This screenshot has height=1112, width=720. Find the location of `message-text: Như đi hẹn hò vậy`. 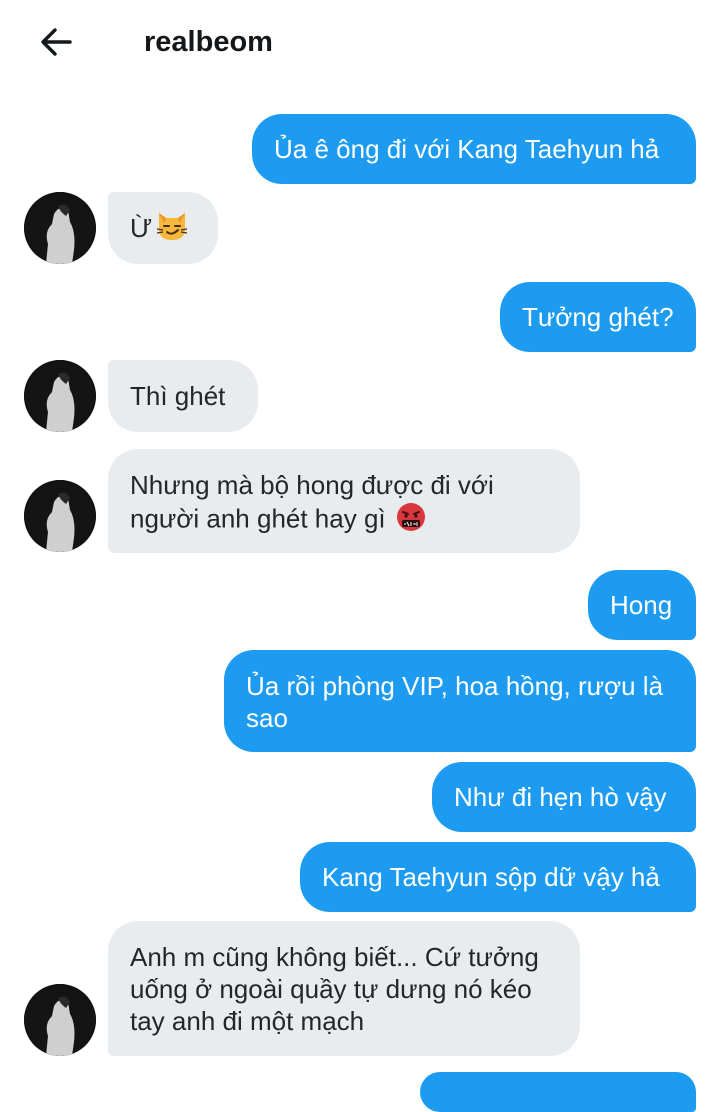

message-text: Như đi hẹn hò vậy is located at coordinates (560, 797).